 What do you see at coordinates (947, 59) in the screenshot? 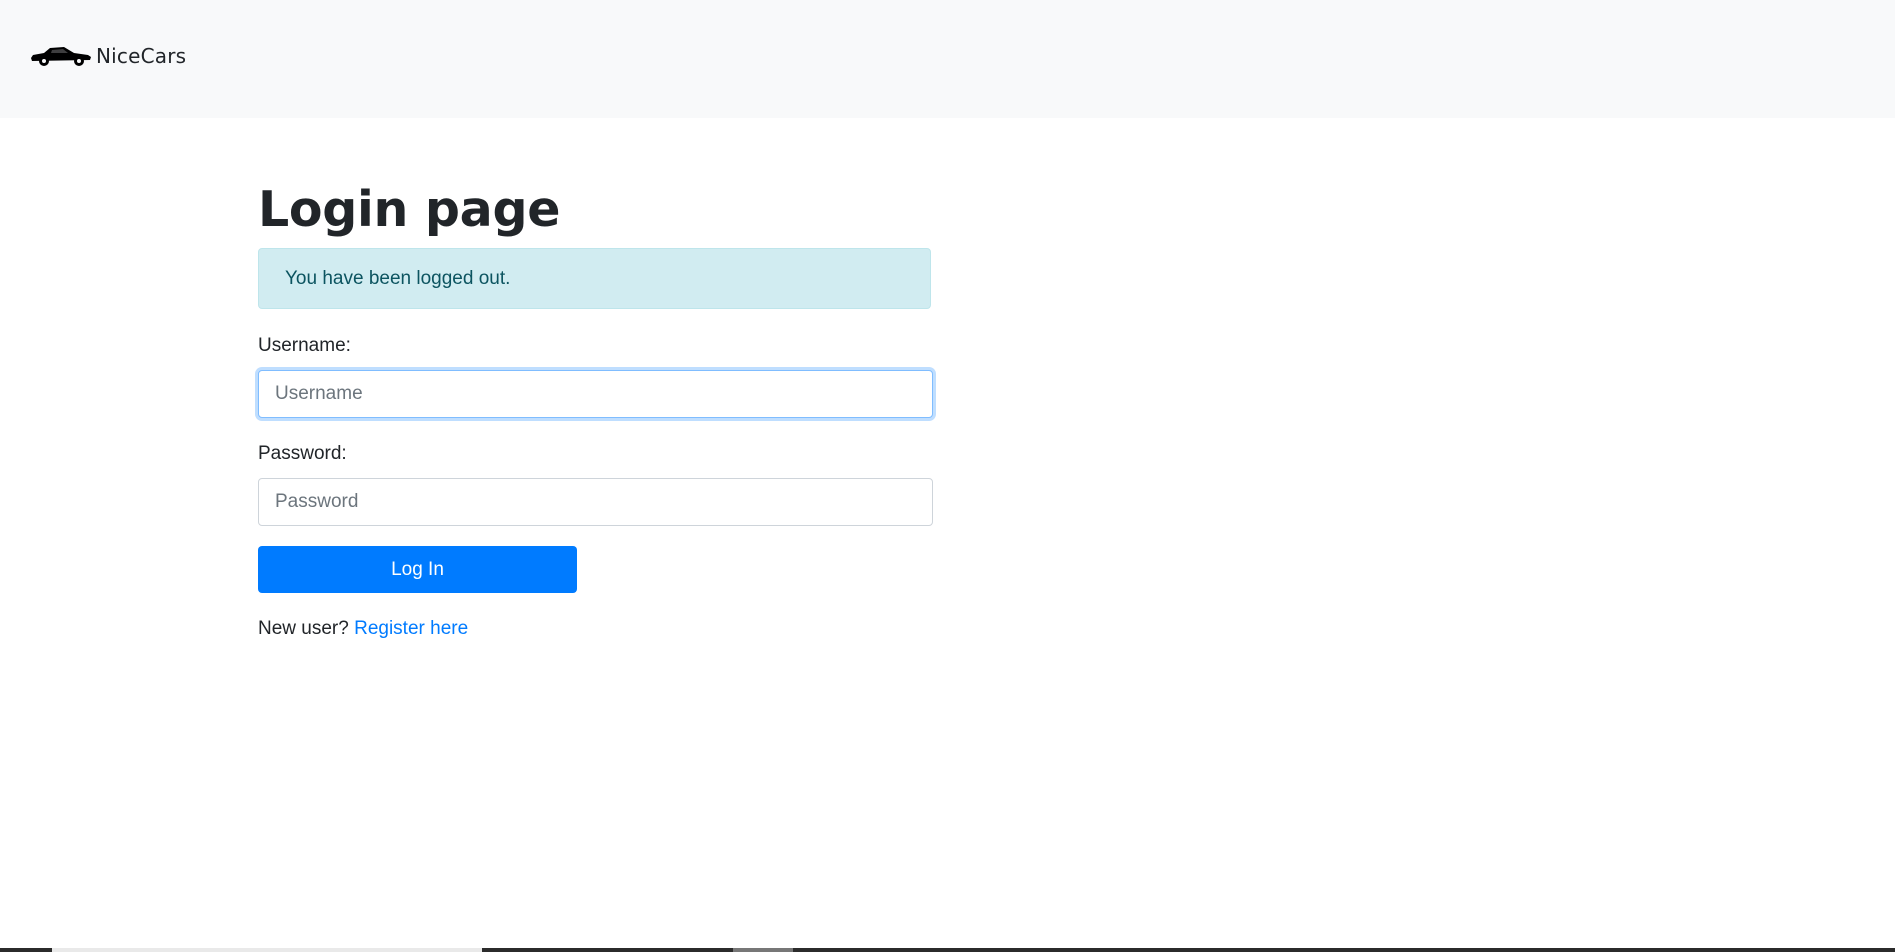
I see `navbar: NiceCars` at bounding box center [947, 59].